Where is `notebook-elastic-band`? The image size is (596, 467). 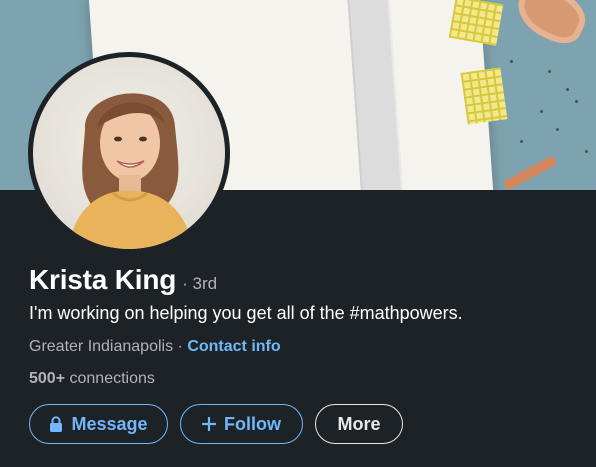 notebook-elastic-band is located at coordinates (375, 95).